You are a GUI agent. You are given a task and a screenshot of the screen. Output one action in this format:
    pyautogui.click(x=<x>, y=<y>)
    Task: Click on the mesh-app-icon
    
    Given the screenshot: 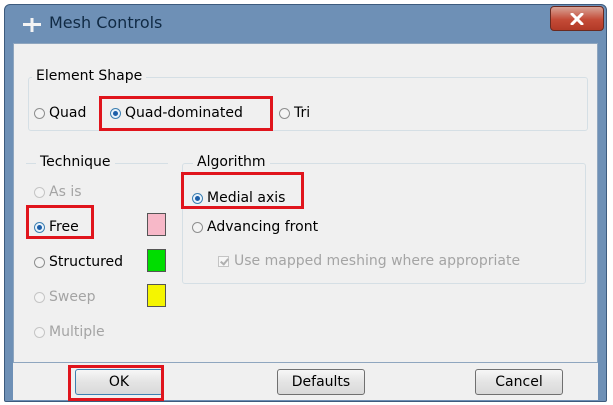 What is the action you would take?
    pyautogui.click(x=32, y=25)
    